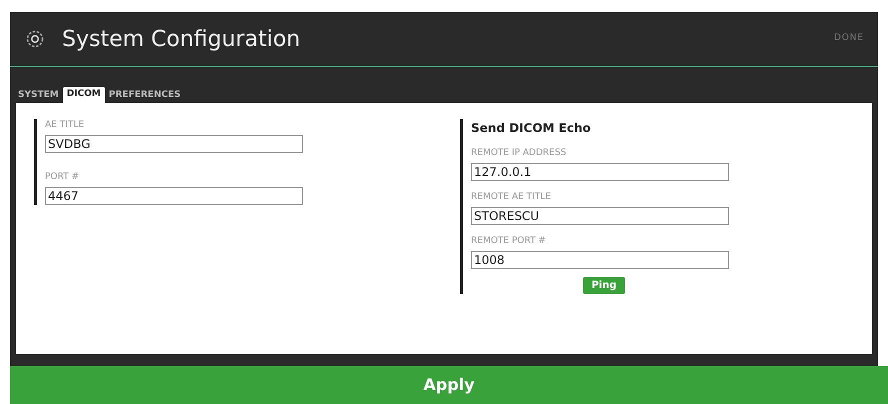  I want to click on input-field: STORESCU, so click(600, 216).